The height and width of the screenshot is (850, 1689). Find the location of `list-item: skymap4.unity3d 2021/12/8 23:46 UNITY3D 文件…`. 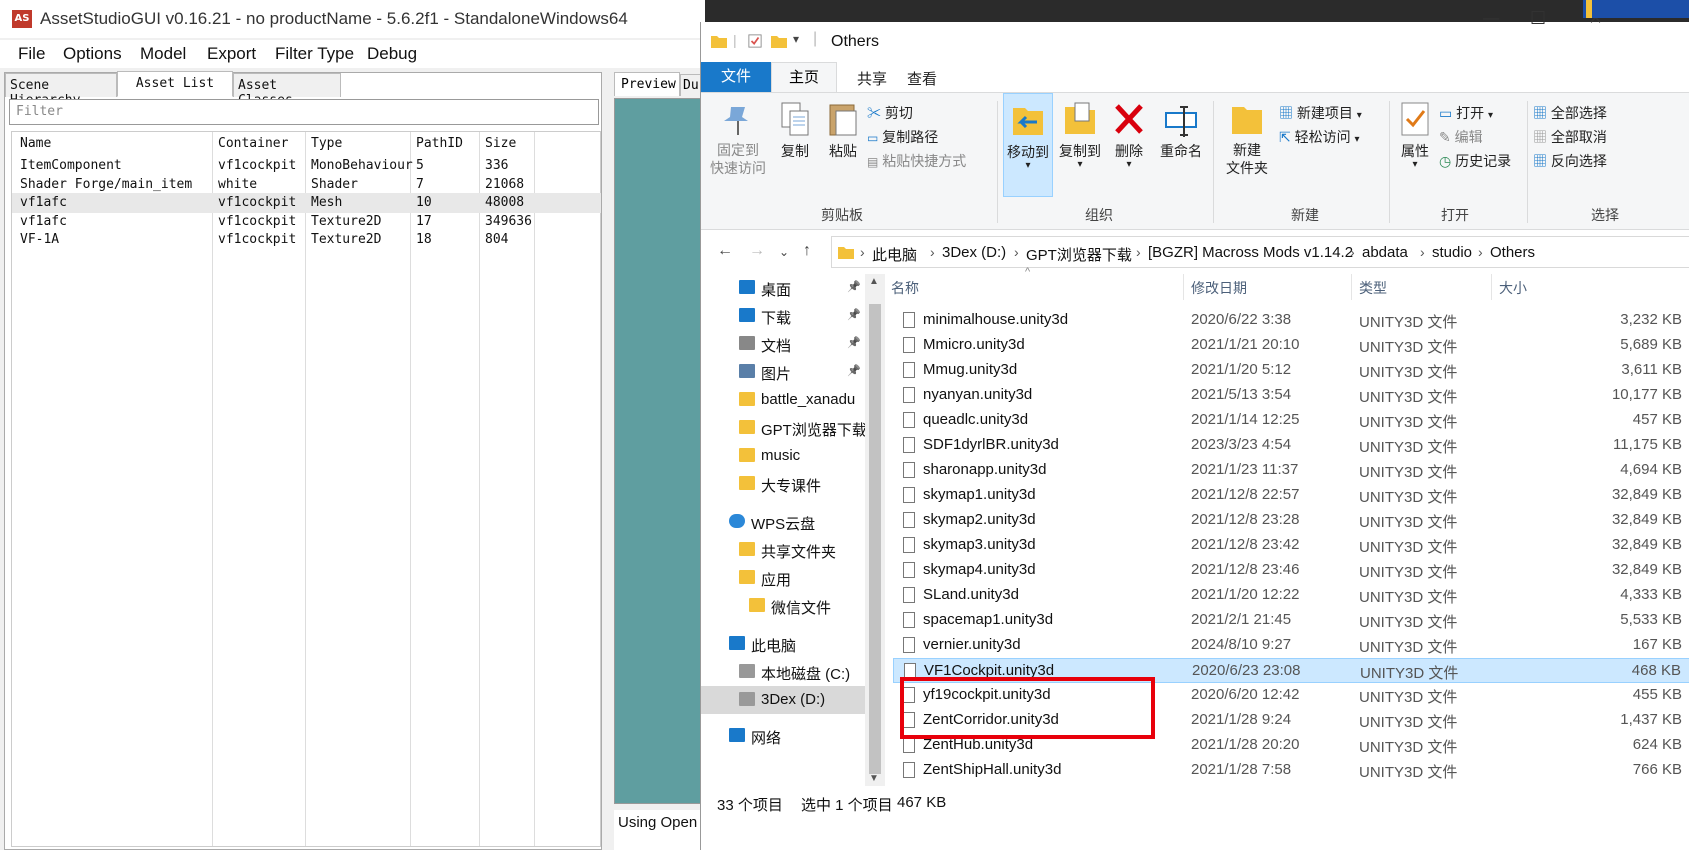

list-item: skymap4.unity3d 2021/12/8 23:46 UNITY3D 文件… is located at coordinates (1291, 570).